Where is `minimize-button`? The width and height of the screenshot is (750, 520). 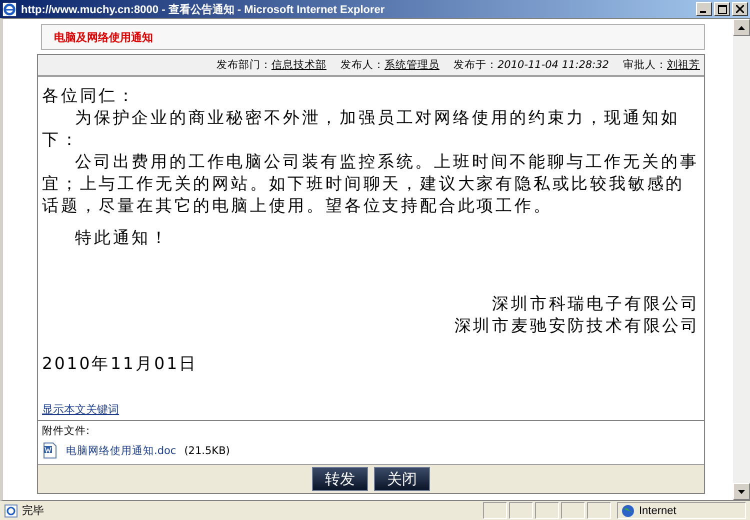 minimize-button is located at coordinates (704, 9).